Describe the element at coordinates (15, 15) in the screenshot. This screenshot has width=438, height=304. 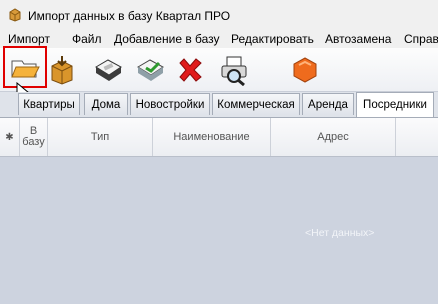
I see `package-icon` at that location.